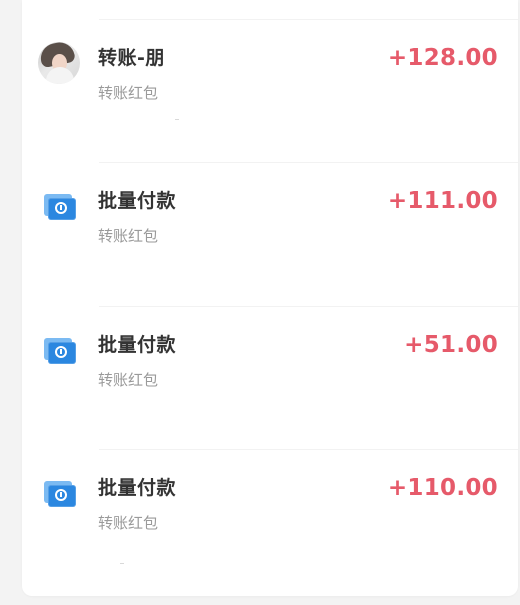 This screenshot has width=520, height=605. I want to click on avatar-icon, so click(59, 63).